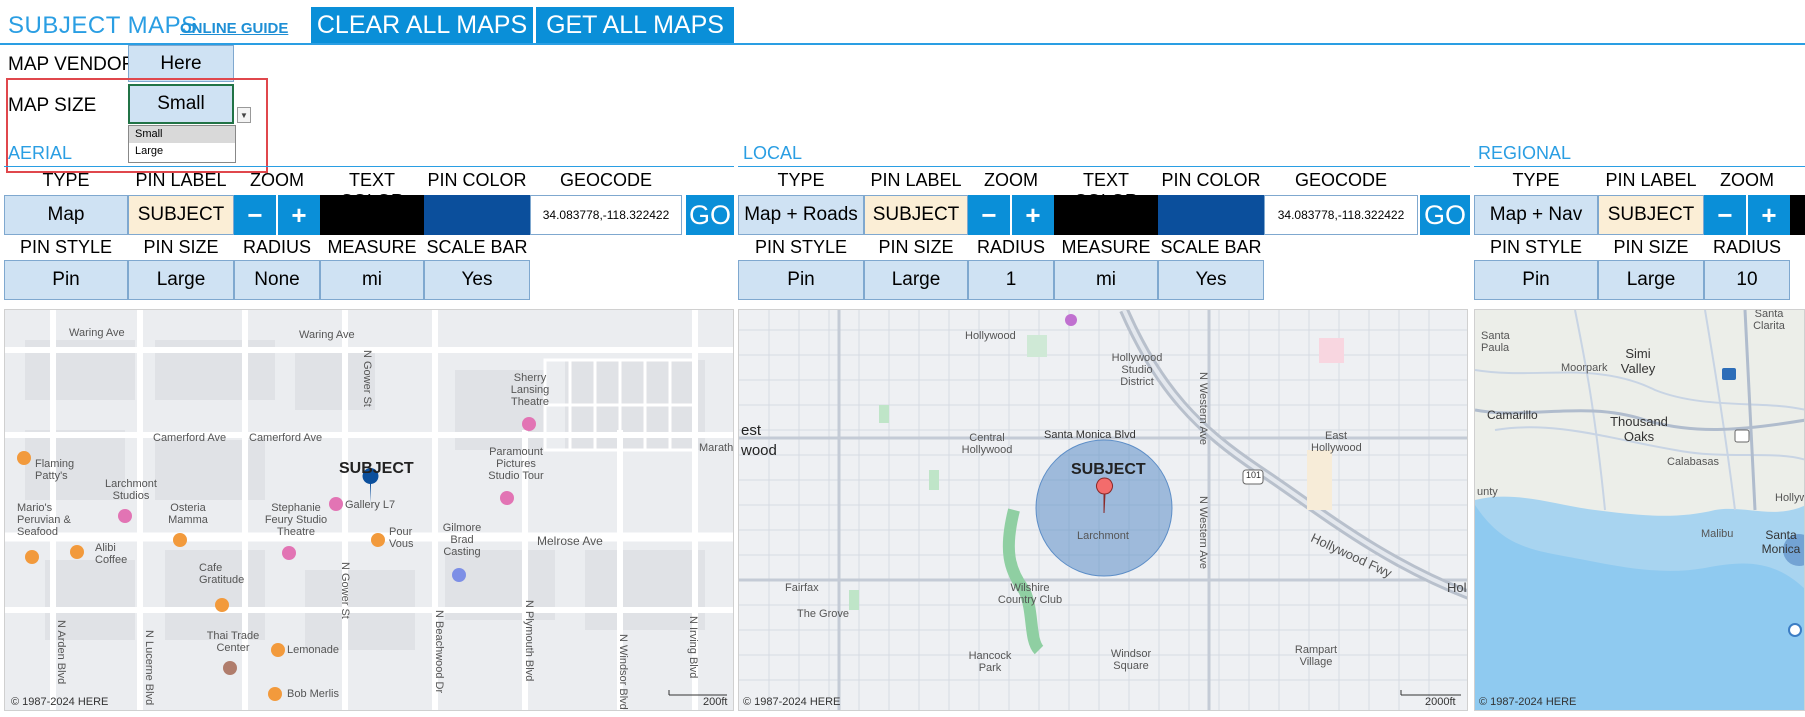 The width and height of the screenshot is (1805, 717). I want to click on local-type-select: Map + Roads, so click(801, 215).